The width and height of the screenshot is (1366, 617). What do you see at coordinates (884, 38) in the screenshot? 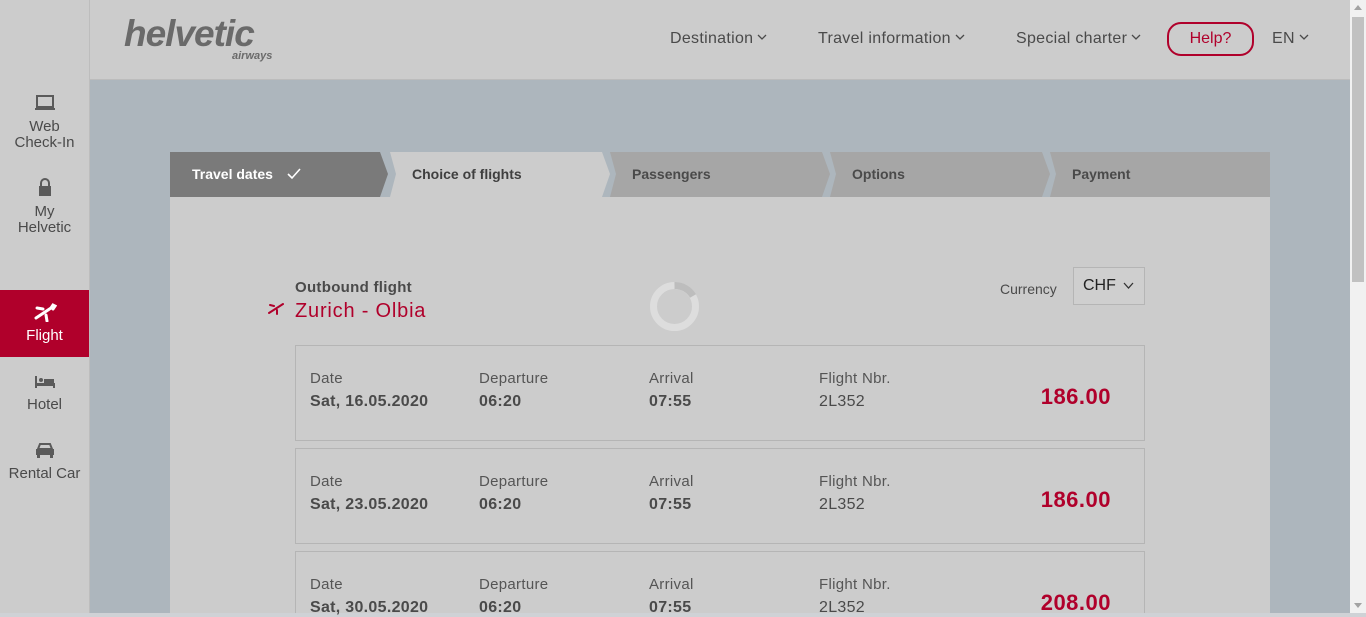
I see `nav-label: Travel information` at bounding box center [884, 38].